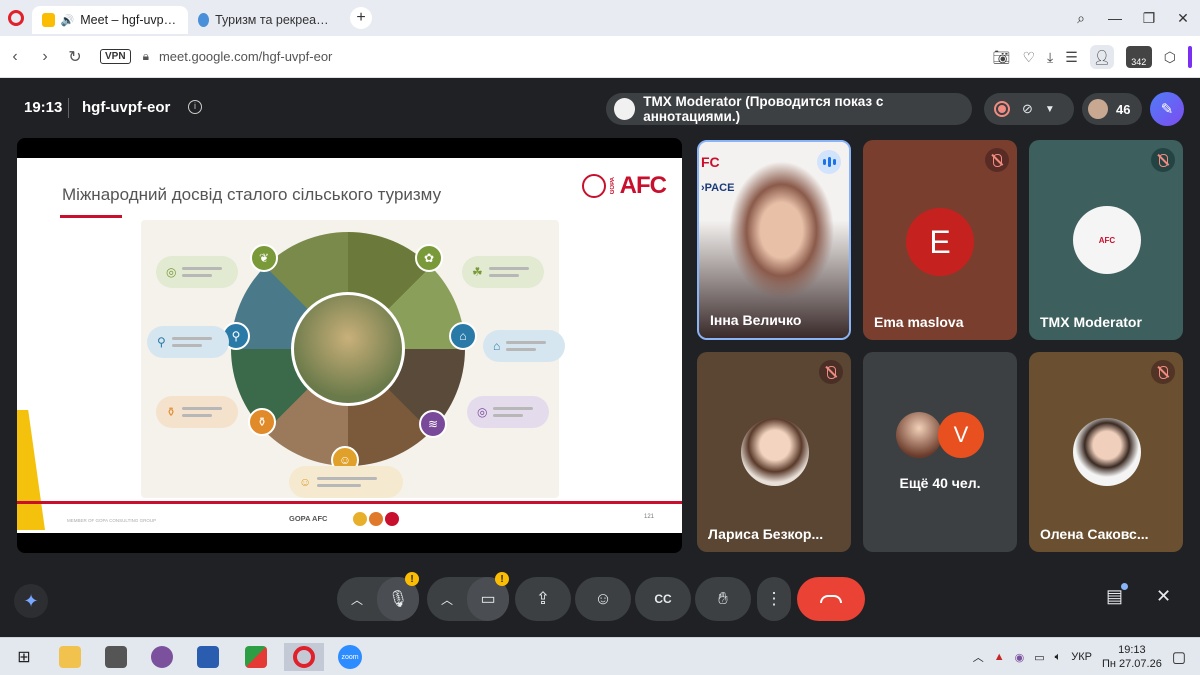 The image size is (1200, 675). What do you see at coordinates (774, 599) in the screenshot?
I see `more-options-button: ⋮` at bounding box center [774, 599].